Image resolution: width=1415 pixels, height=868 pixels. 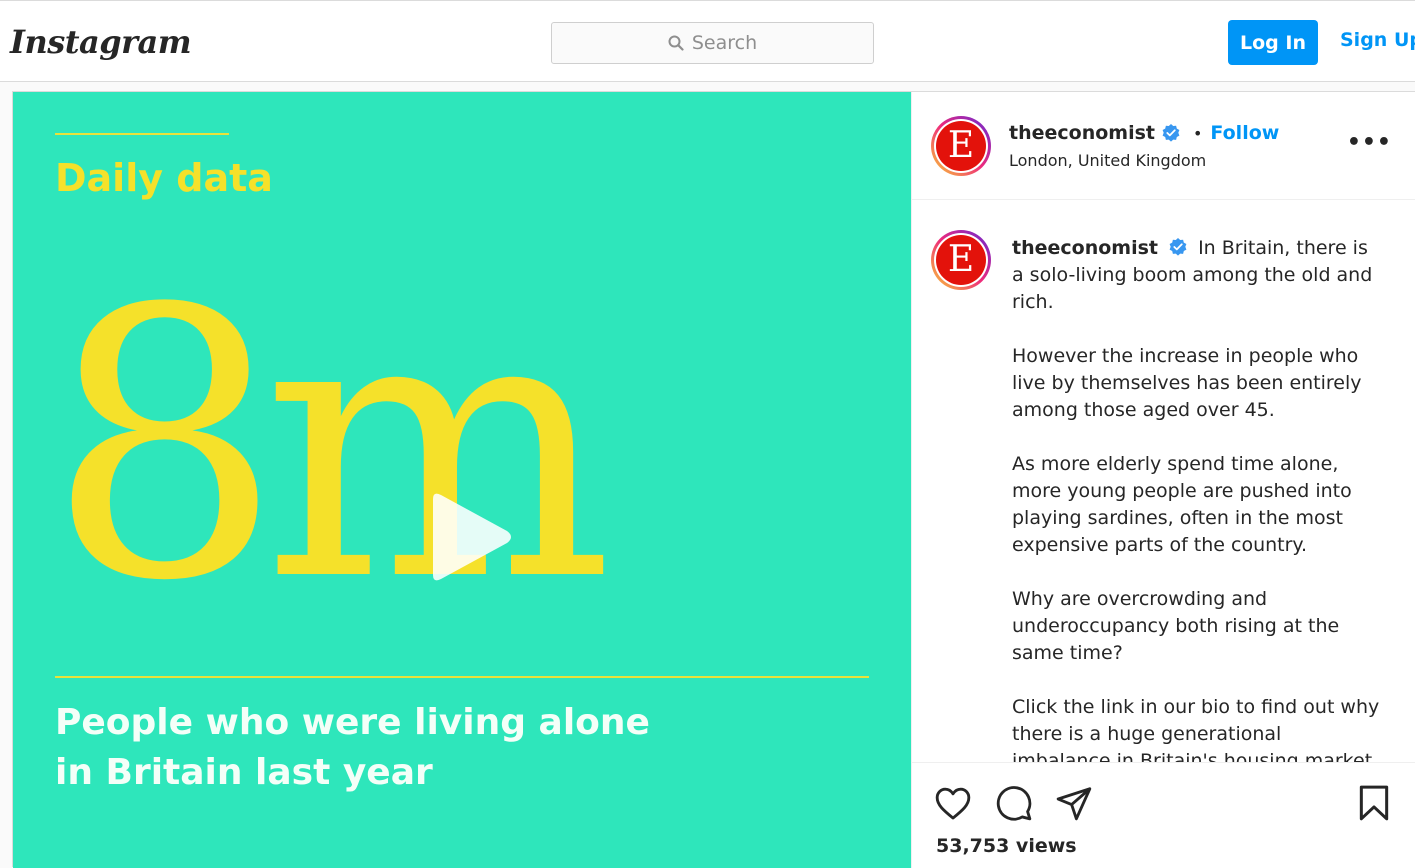 I want to click on signup-link: Sign Up, so click(x=1377, y=40).